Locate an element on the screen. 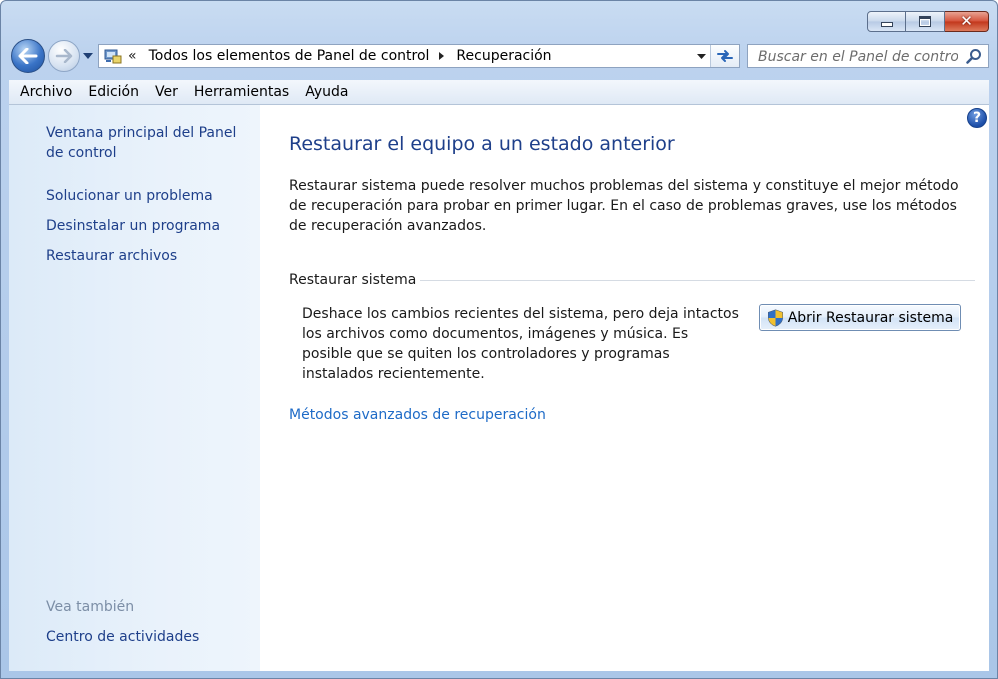 Image resolution: width=998 pixels, height=679 pixels. address-dropdown is located at coordinates (701, 56).